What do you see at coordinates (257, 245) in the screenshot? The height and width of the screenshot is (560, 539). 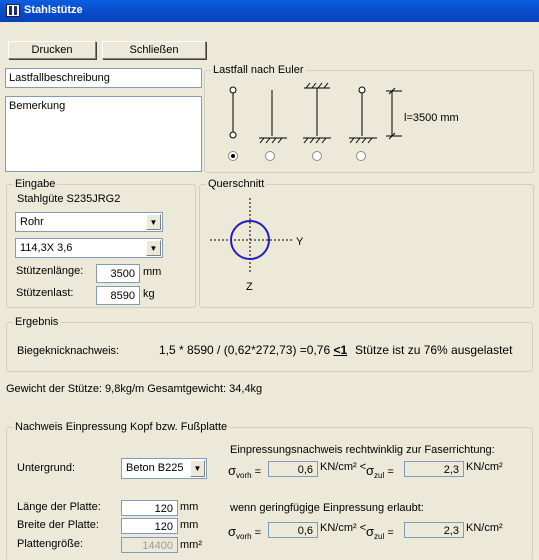 I see `cross-section-diagram: Y Z` at bounding box center [257, 245].